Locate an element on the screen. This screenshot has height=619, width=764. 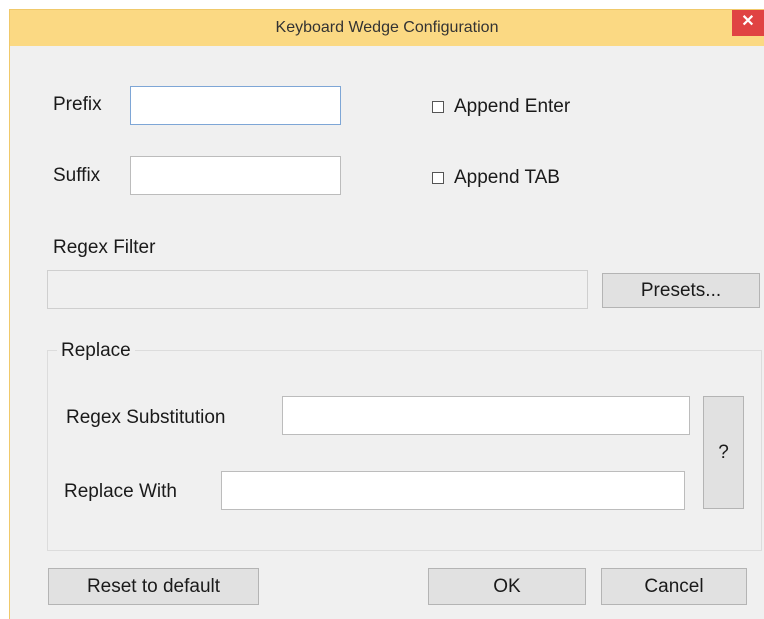
cancel-button: Cancel is located at coordinates (674, 586).